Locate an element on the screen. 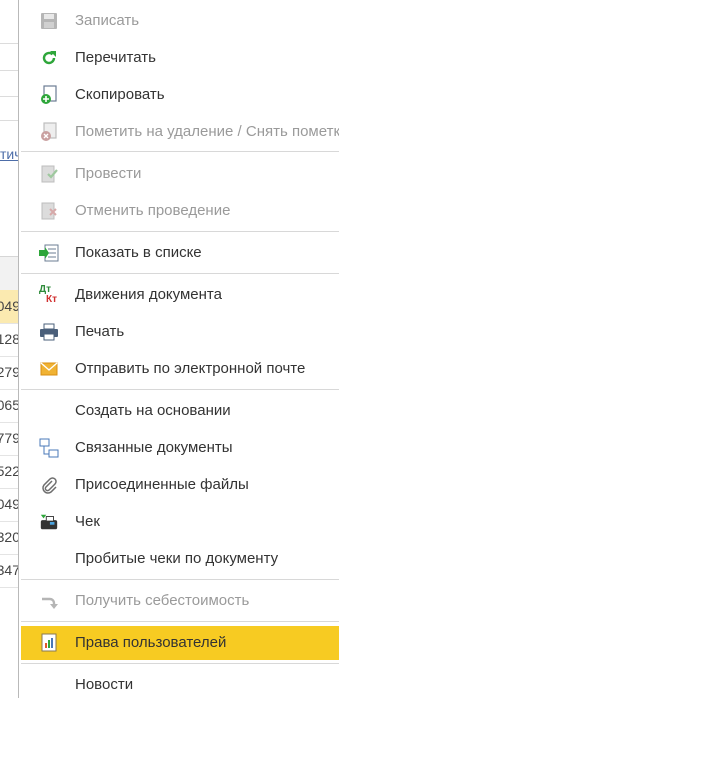 Image resolution: width=710 pixels, height=784 pixels. menu-item-copy: Скопировать is located at coordinates (180, 95).